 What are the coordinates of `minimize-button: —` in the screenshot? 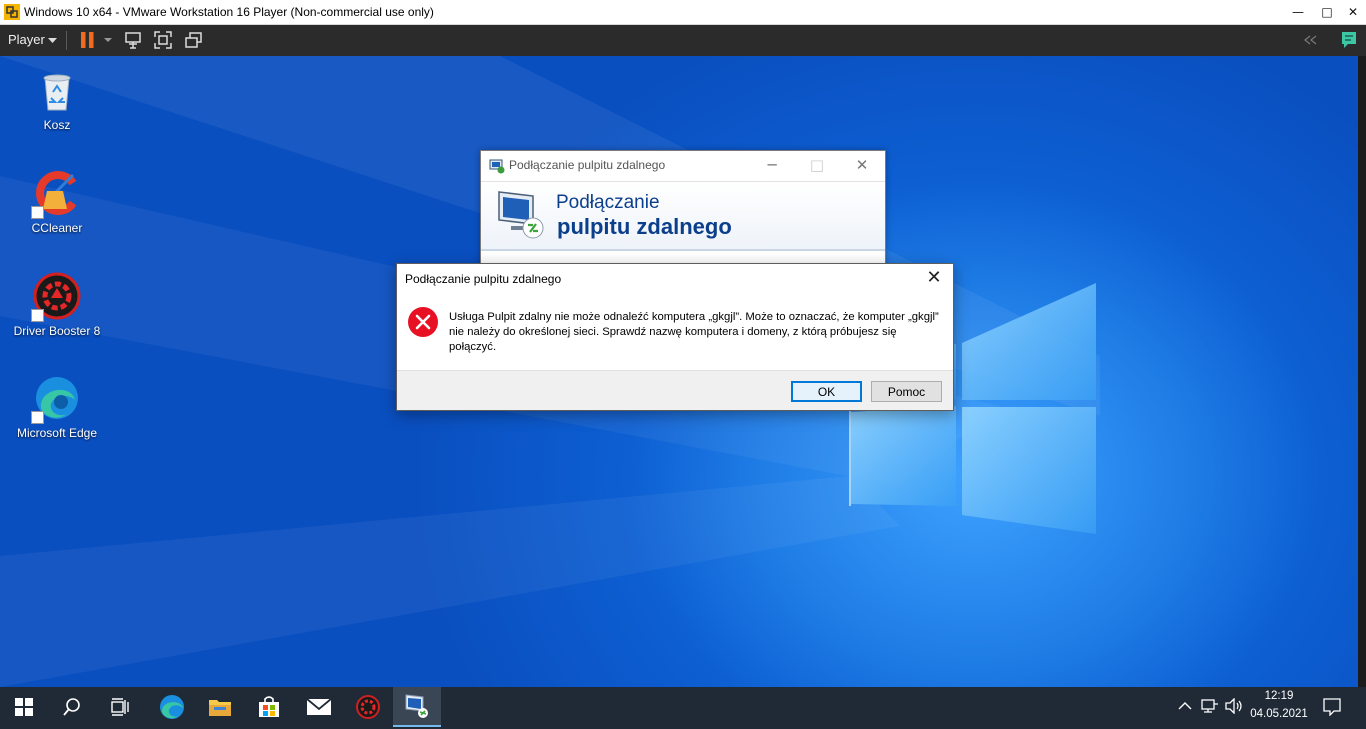 It's located at (1298, 12).